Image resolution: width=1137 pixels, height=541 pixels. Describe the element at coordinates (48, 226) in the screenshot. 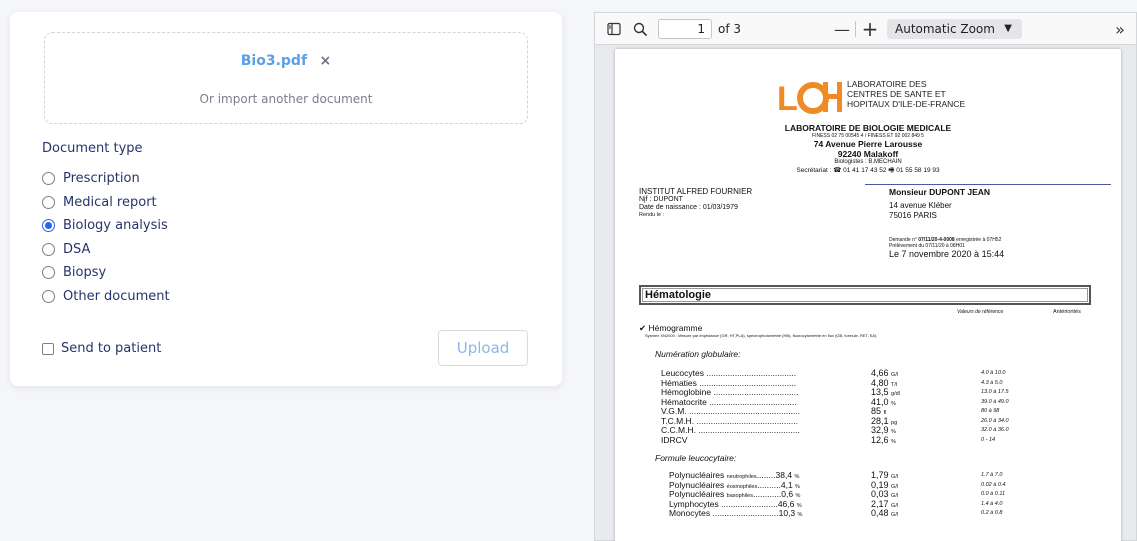

I see `radio-selected-icon` at that location.